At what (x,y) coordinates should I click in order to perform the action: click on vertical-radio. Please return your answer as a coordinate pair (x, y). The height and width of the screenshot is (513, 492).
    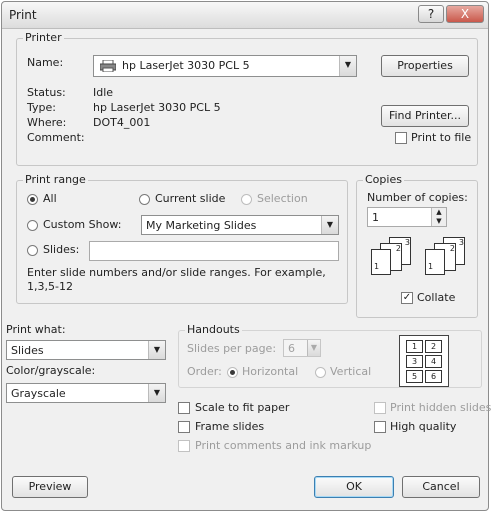
    Looking at the image, I should click on (320, 372).